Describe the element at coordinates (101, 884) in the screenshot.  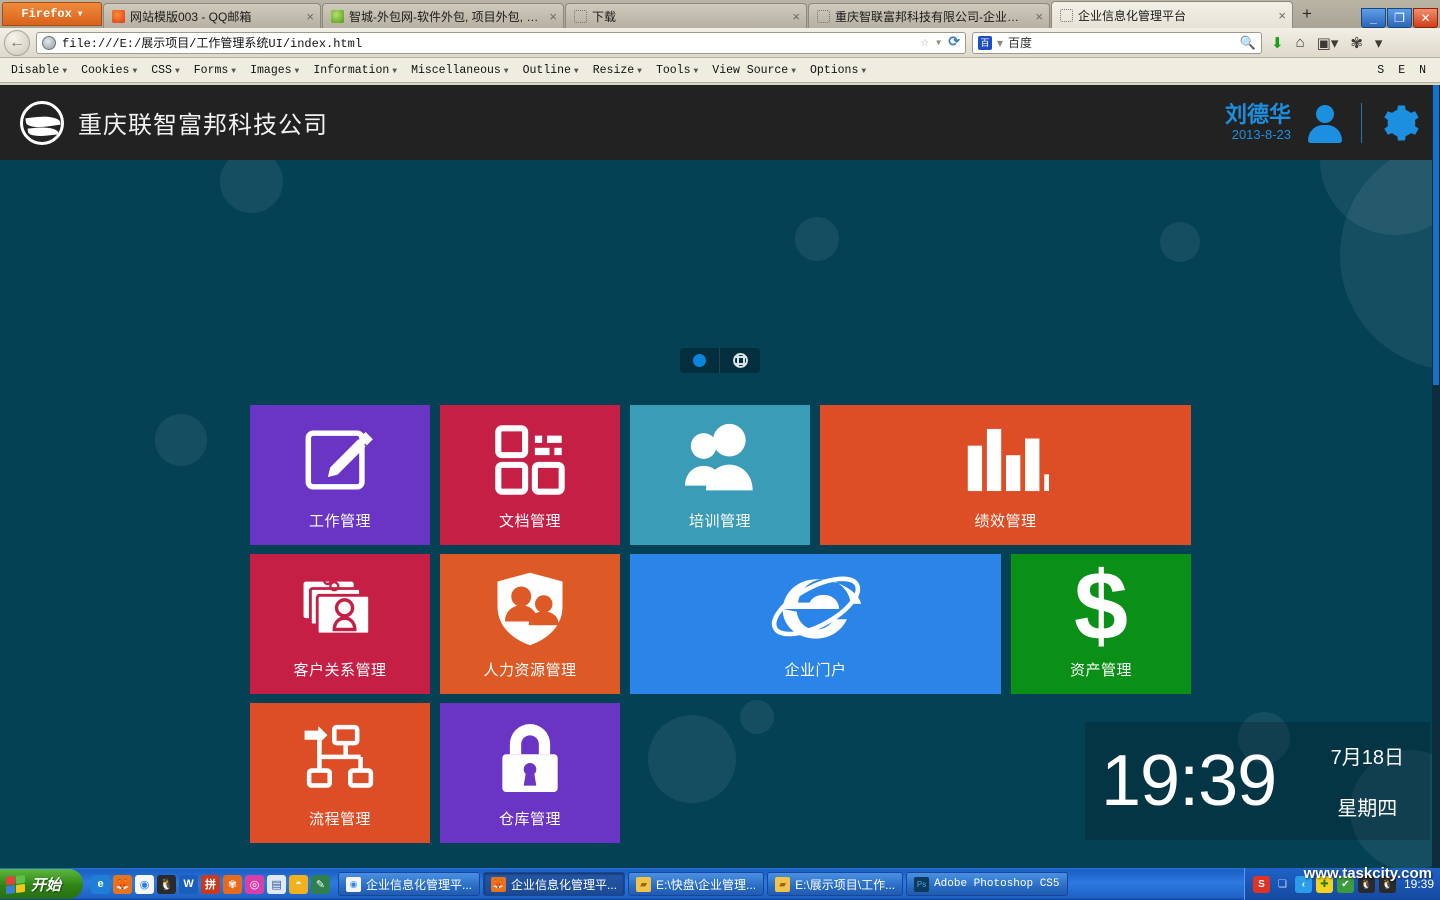
I see `internet-explorer-icon: e` at that location.